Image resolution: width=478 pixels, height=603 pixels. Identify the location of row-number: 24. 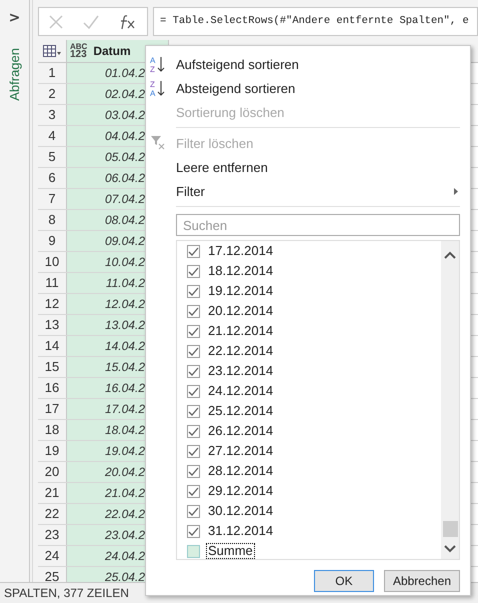
(52, 556).